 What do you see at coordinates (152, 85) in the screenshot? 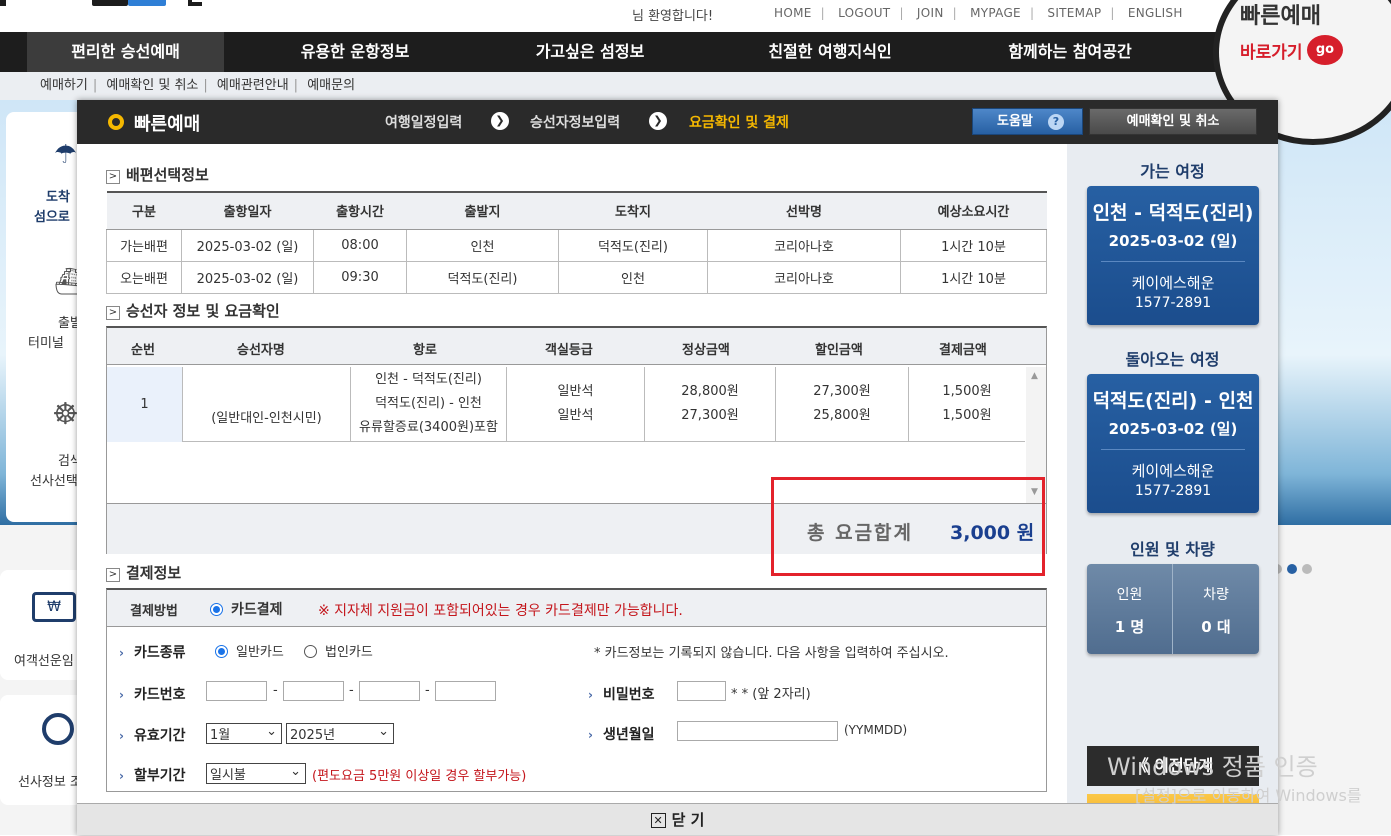
I see `subnav-check-cancel: 예매확인 및 취소` at bounding box center [152, 85].